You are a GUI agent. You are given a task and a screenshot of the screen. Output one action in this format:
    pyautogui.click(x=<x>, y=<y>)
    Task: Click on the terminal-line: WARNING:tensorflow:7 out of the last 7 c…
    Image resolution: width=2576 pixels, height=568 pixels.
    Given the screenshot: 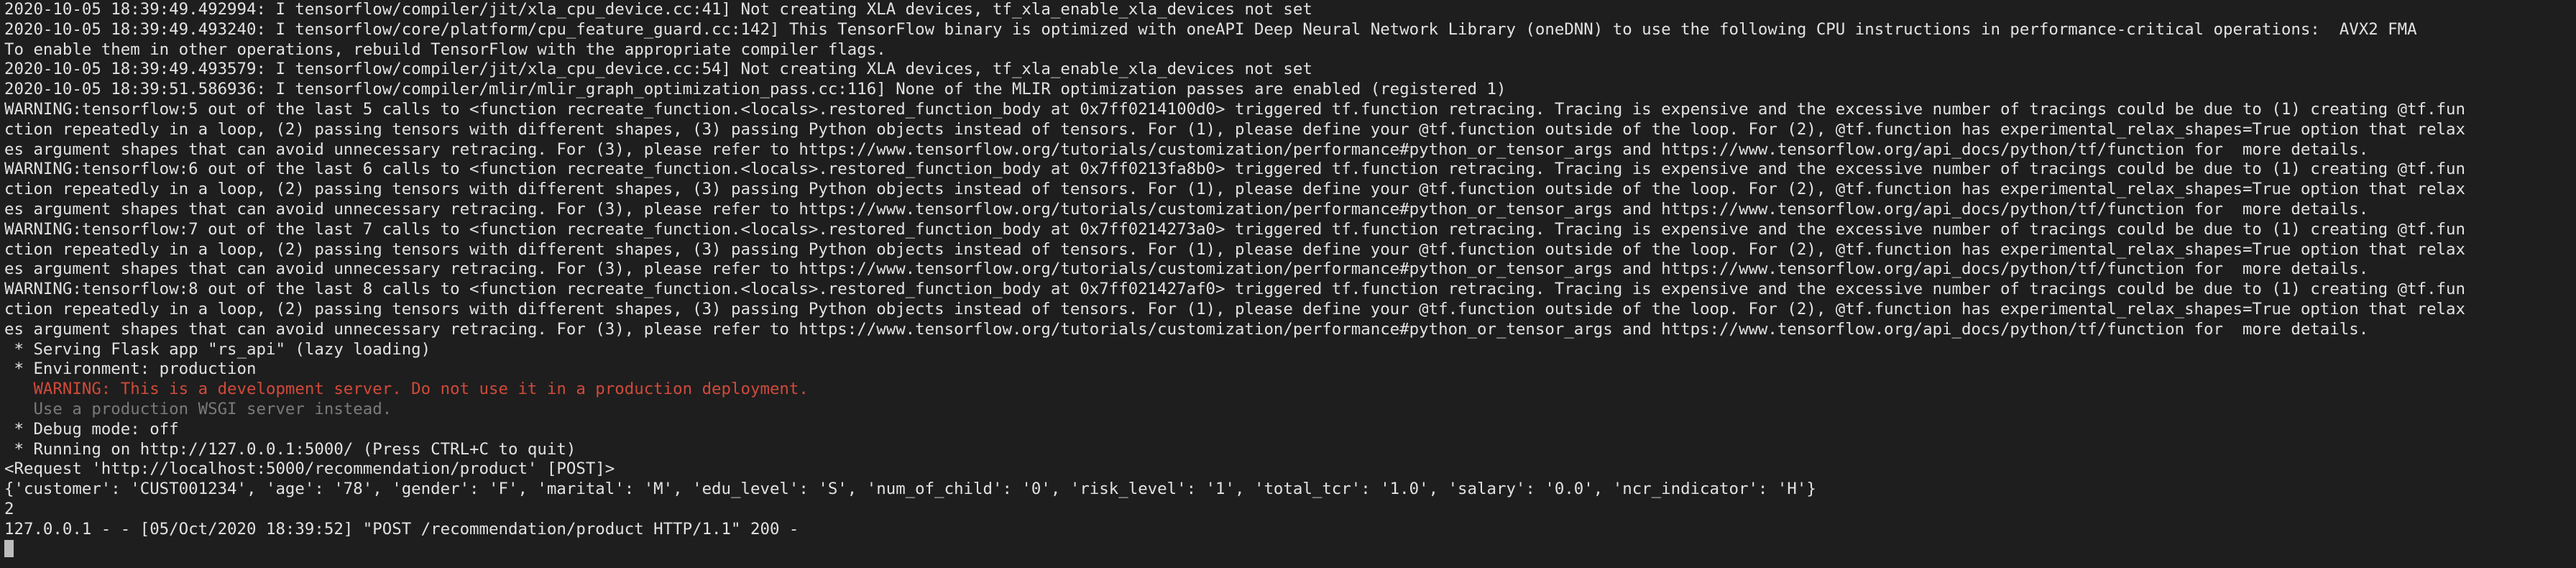 What is the action you would take?
    pyautogui.click(x=1234, y=229)
    